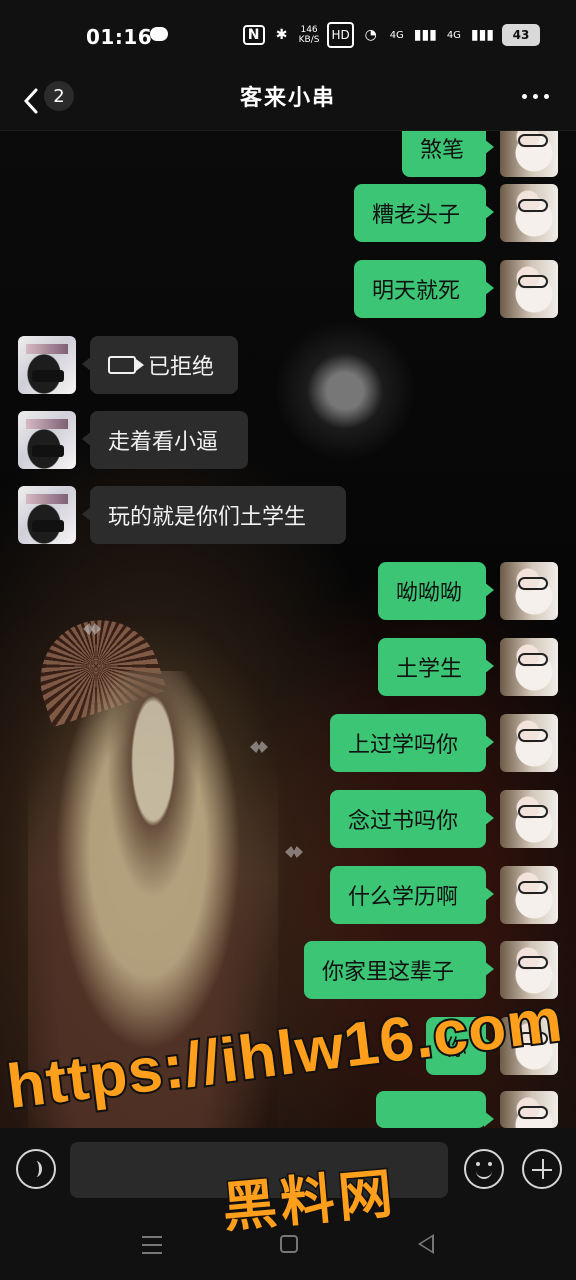 This screenshot has height=1280, width=576. Describe the element at coordinates (36, 1169) in the screenshot. I see `voice-input-icon` at that location.